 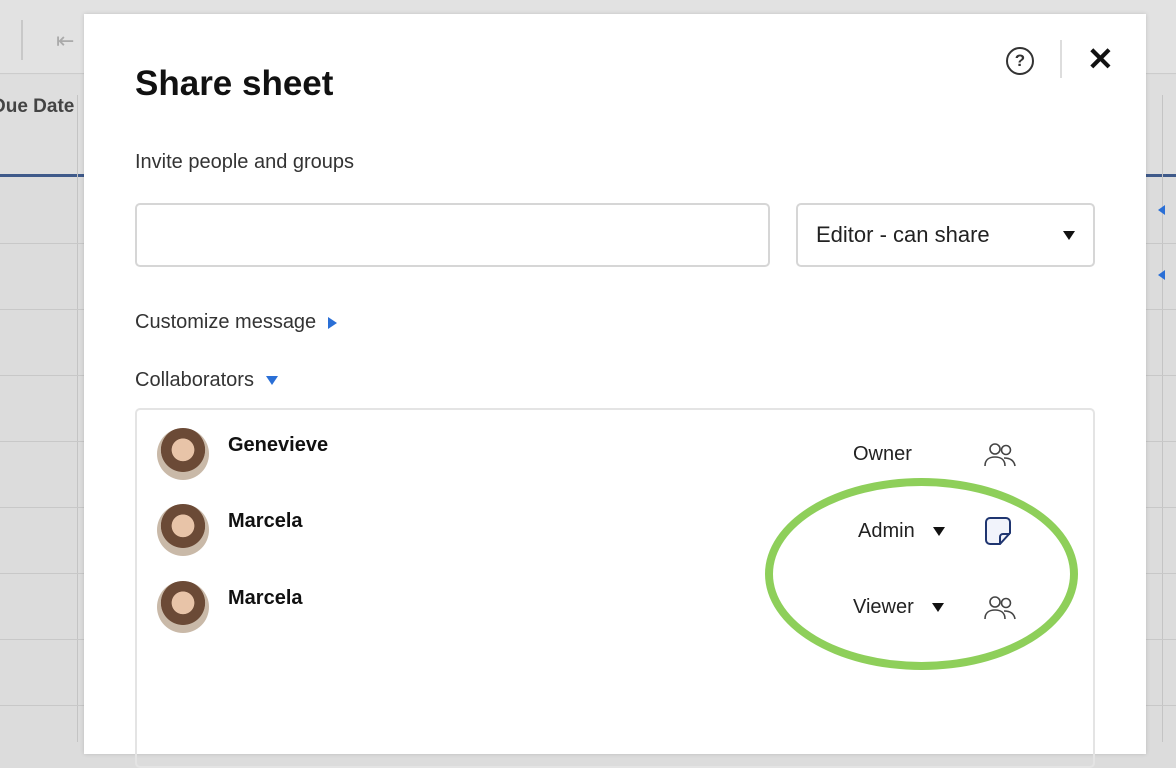 What do you see at coordinates (1100, 59) in the screenshot?
I see `close-icon: ✕` at bounding box center [1100, 59].